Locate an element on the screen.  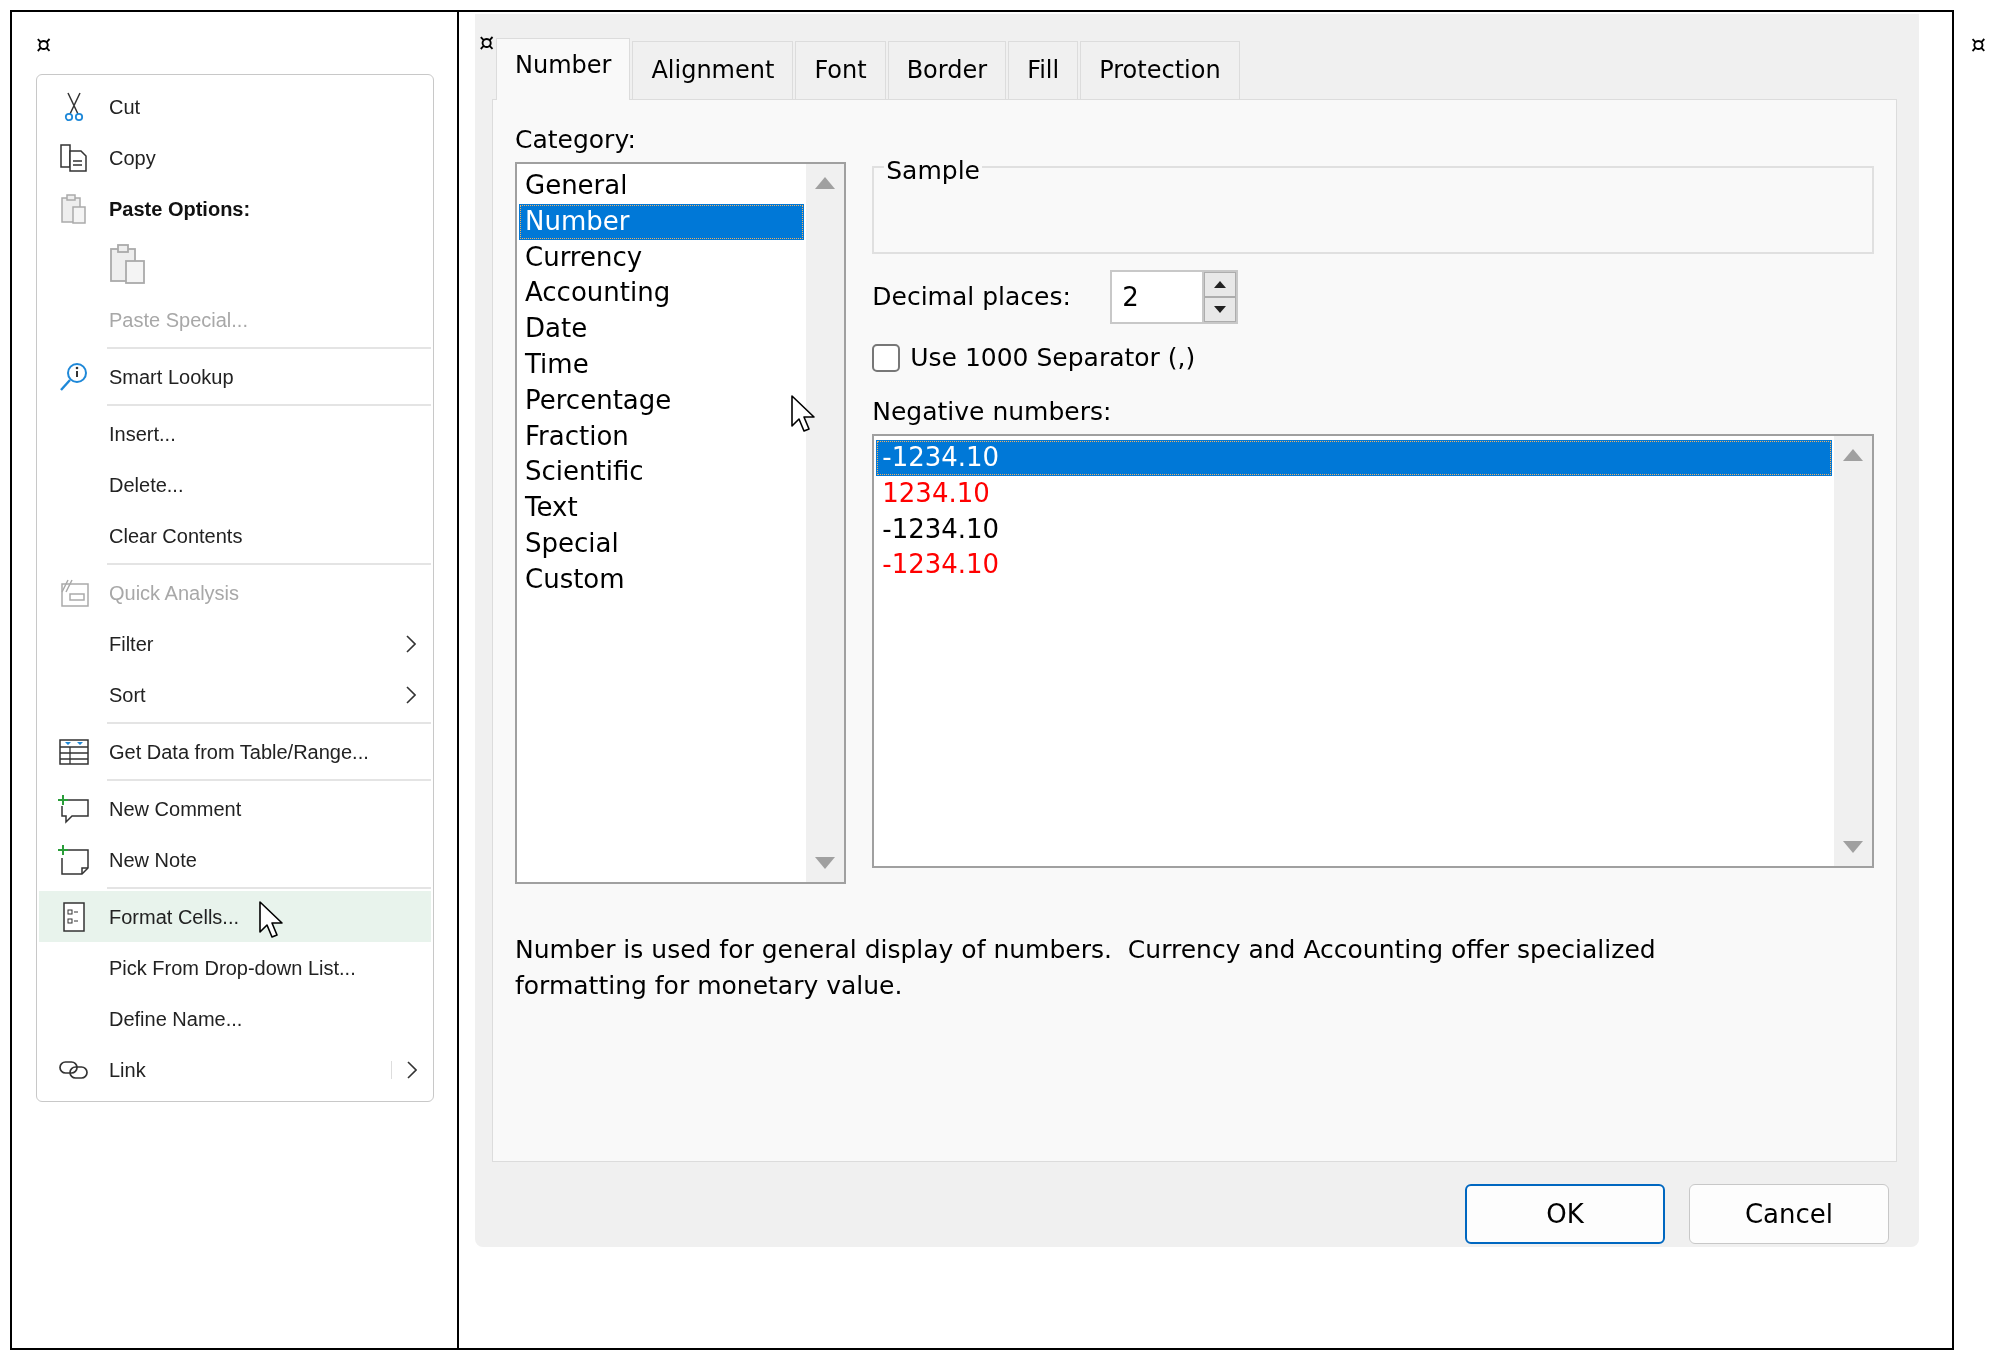
scissors-icon is located at coordinates (74, 106).